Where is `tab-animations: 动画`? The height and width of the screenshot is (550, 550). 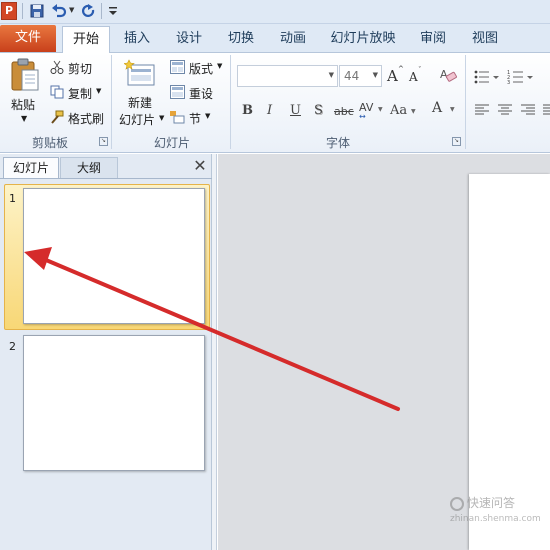 tab-animations: 动画 is located at coordinates (293, 39).